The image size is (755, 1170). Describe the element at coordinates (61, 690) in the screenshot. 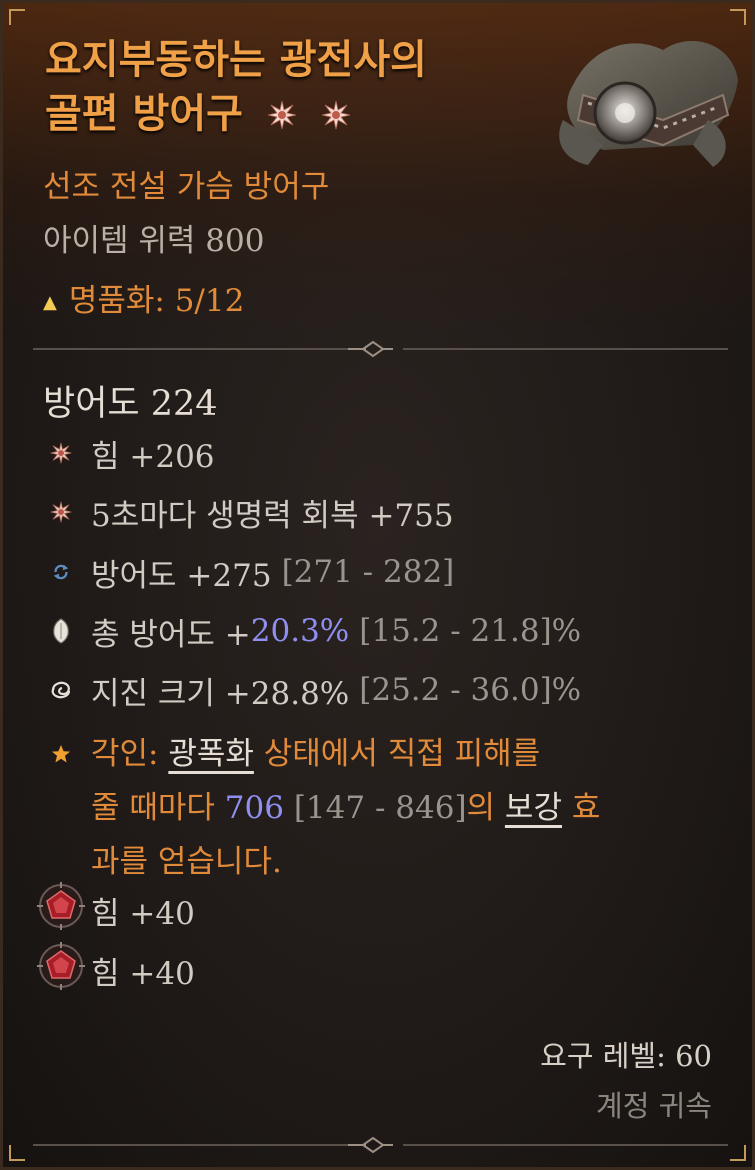

I see `swirl-icon` at that location.